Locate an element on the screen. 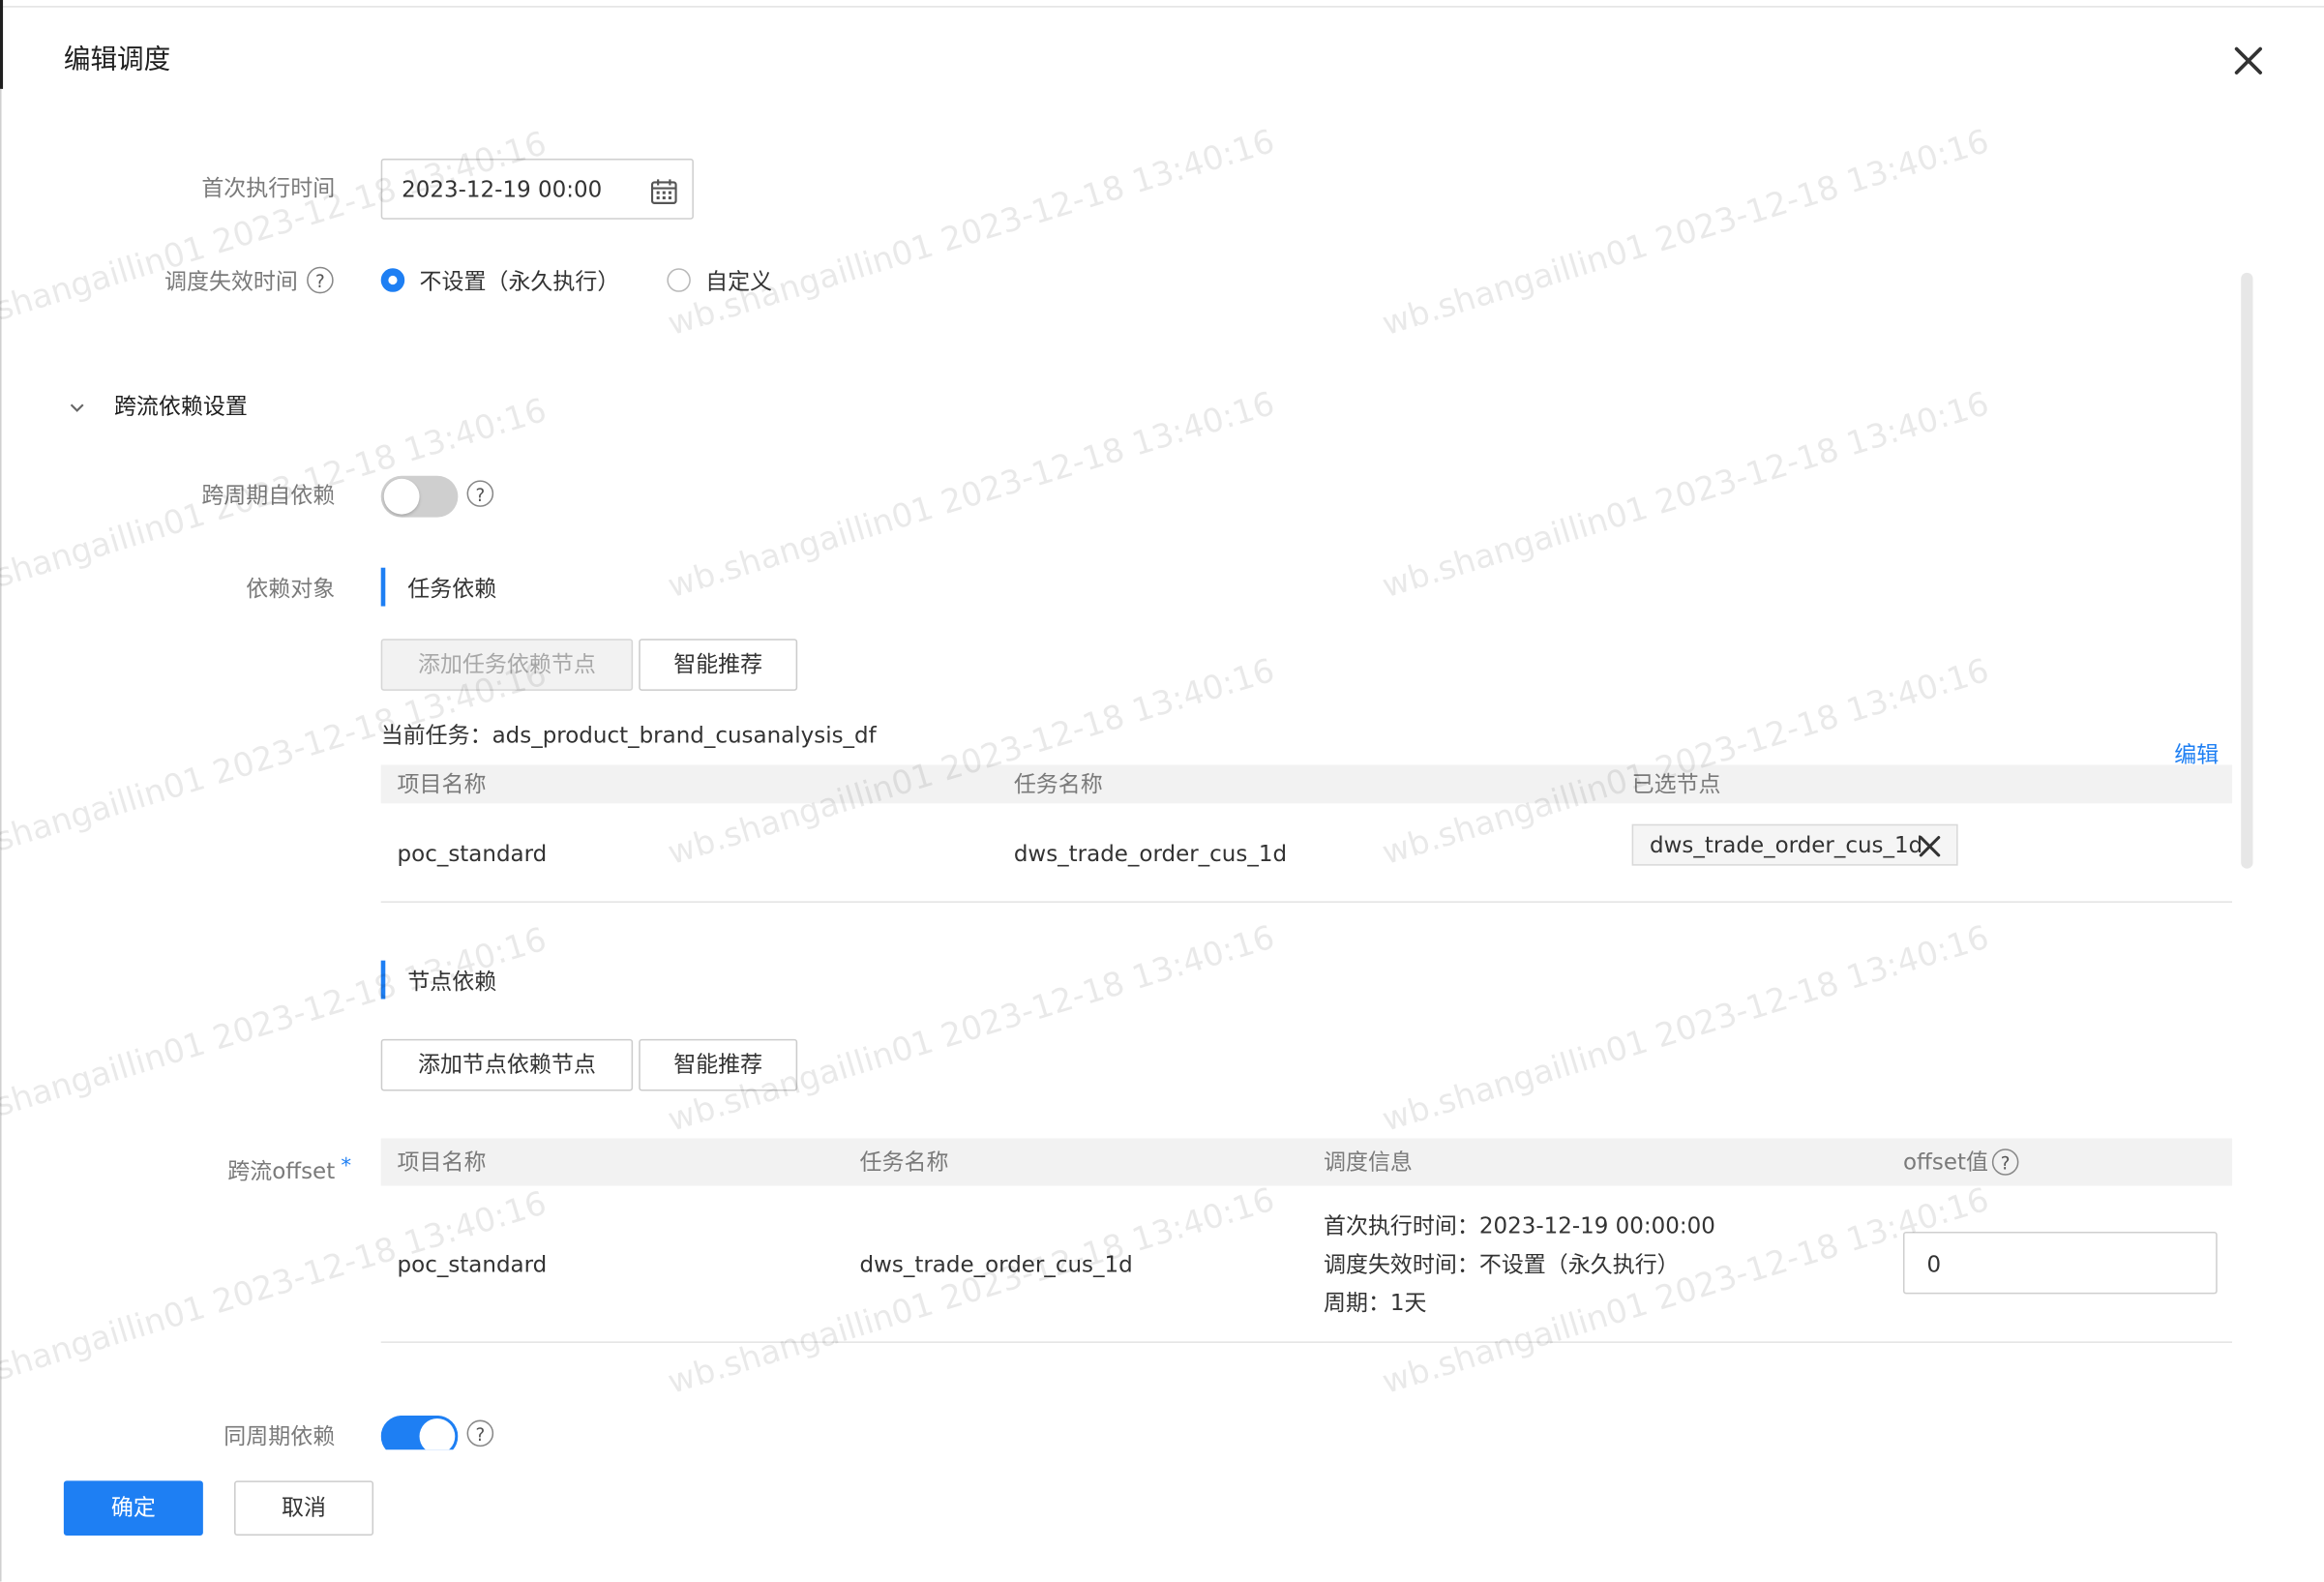 The height and width of the screenshot is (1582, 2324). same-cycle-switch is located at coordinates (420, 1433).